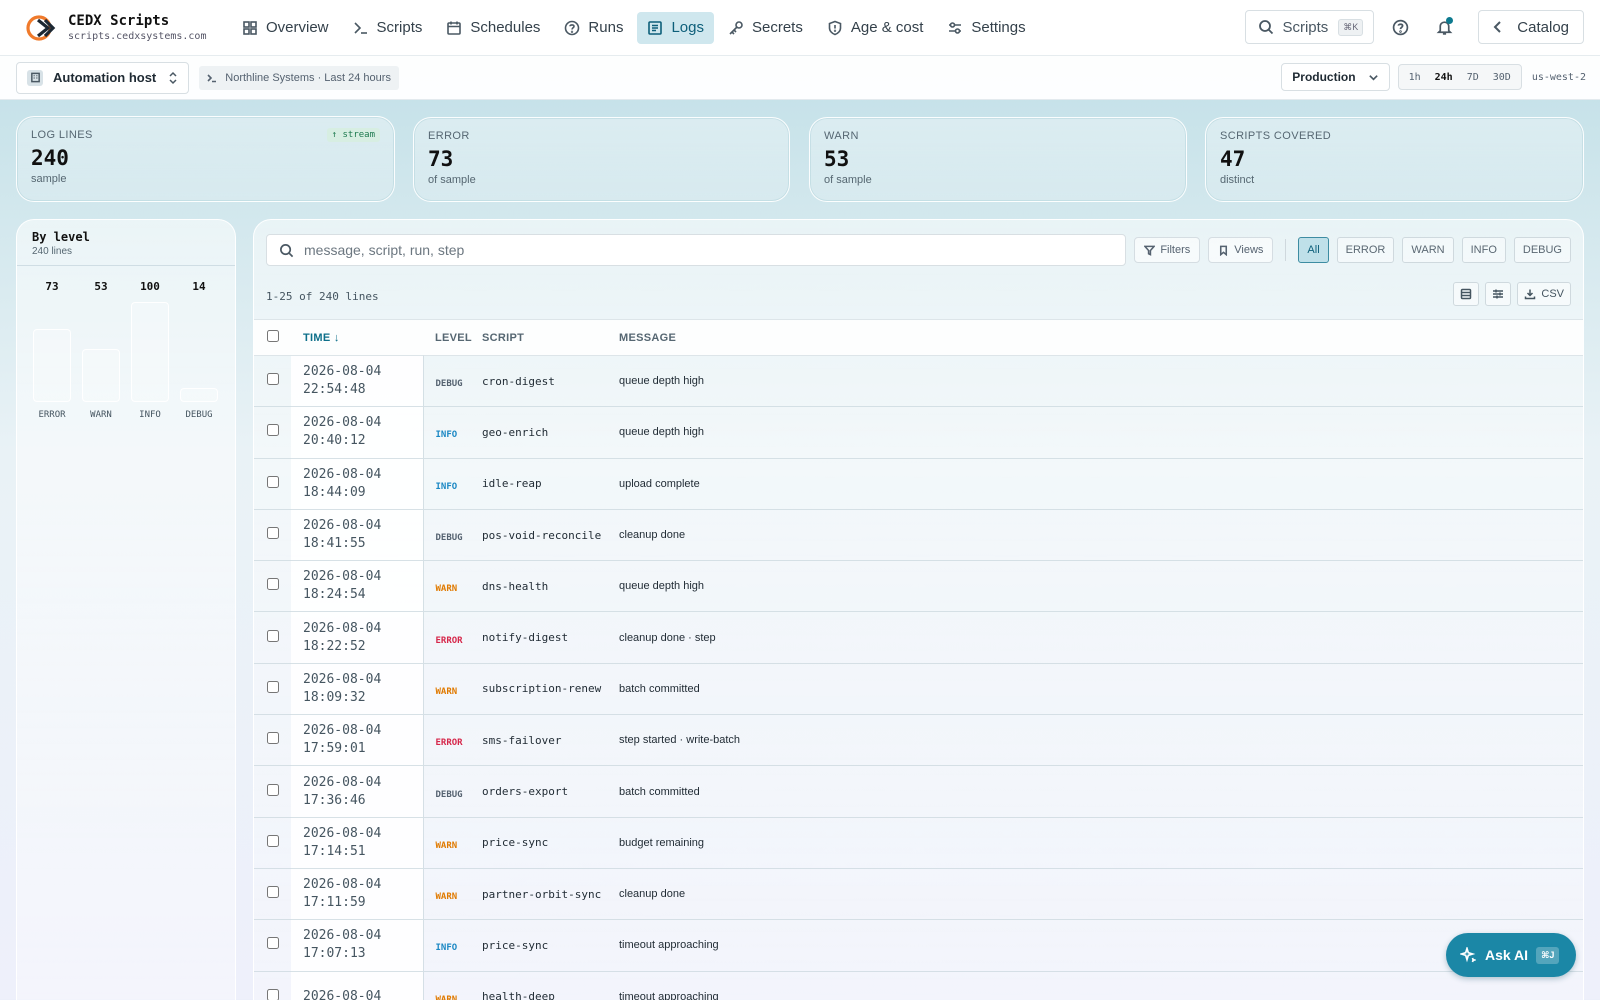  I want to click on tab-settings: Settings, so click(986, 28).